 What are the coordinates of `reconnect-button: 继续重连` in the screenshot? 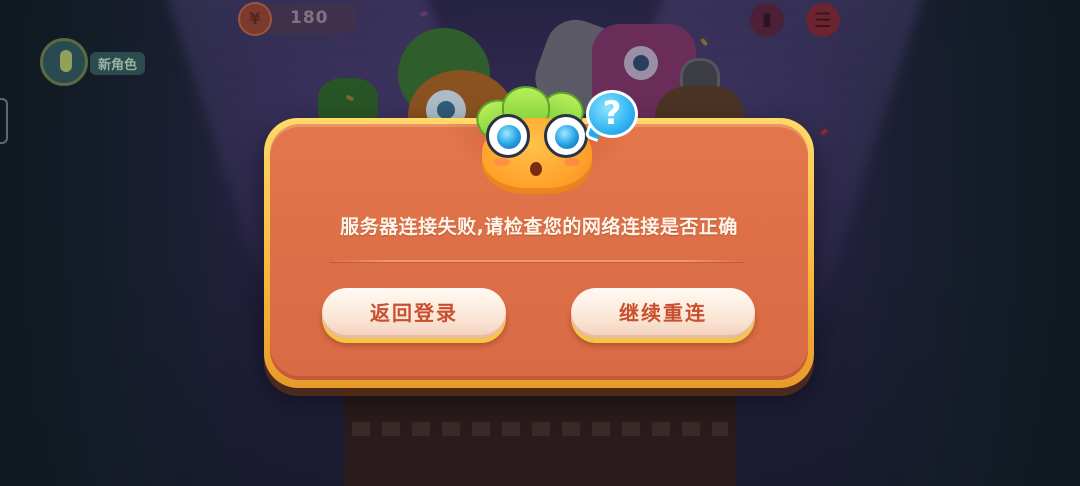 It's located at (663, 313).